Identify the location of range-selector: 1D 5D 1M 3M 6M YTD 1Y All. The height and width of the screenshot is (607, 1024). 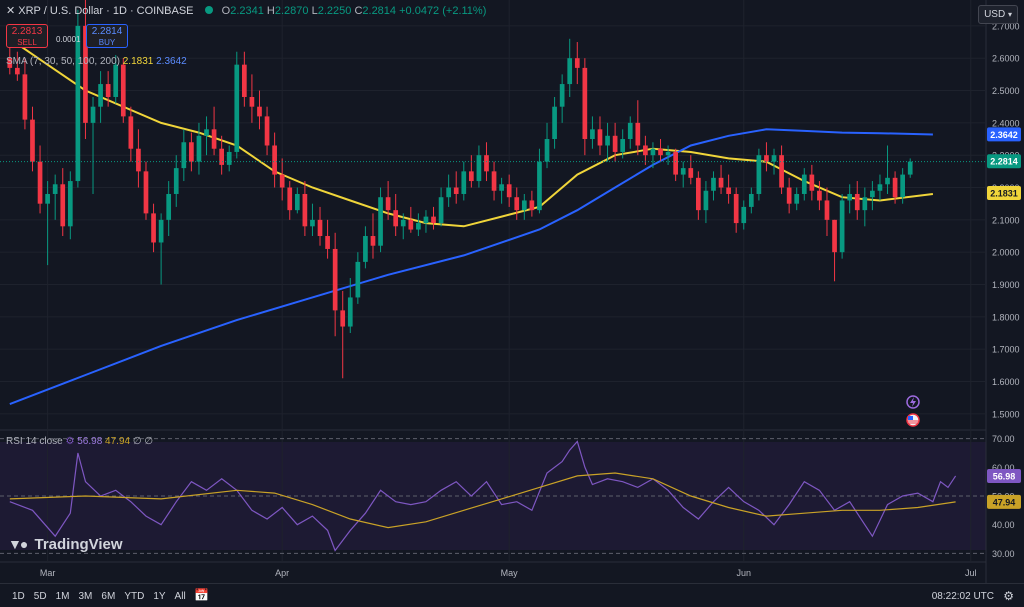
(103, 596).